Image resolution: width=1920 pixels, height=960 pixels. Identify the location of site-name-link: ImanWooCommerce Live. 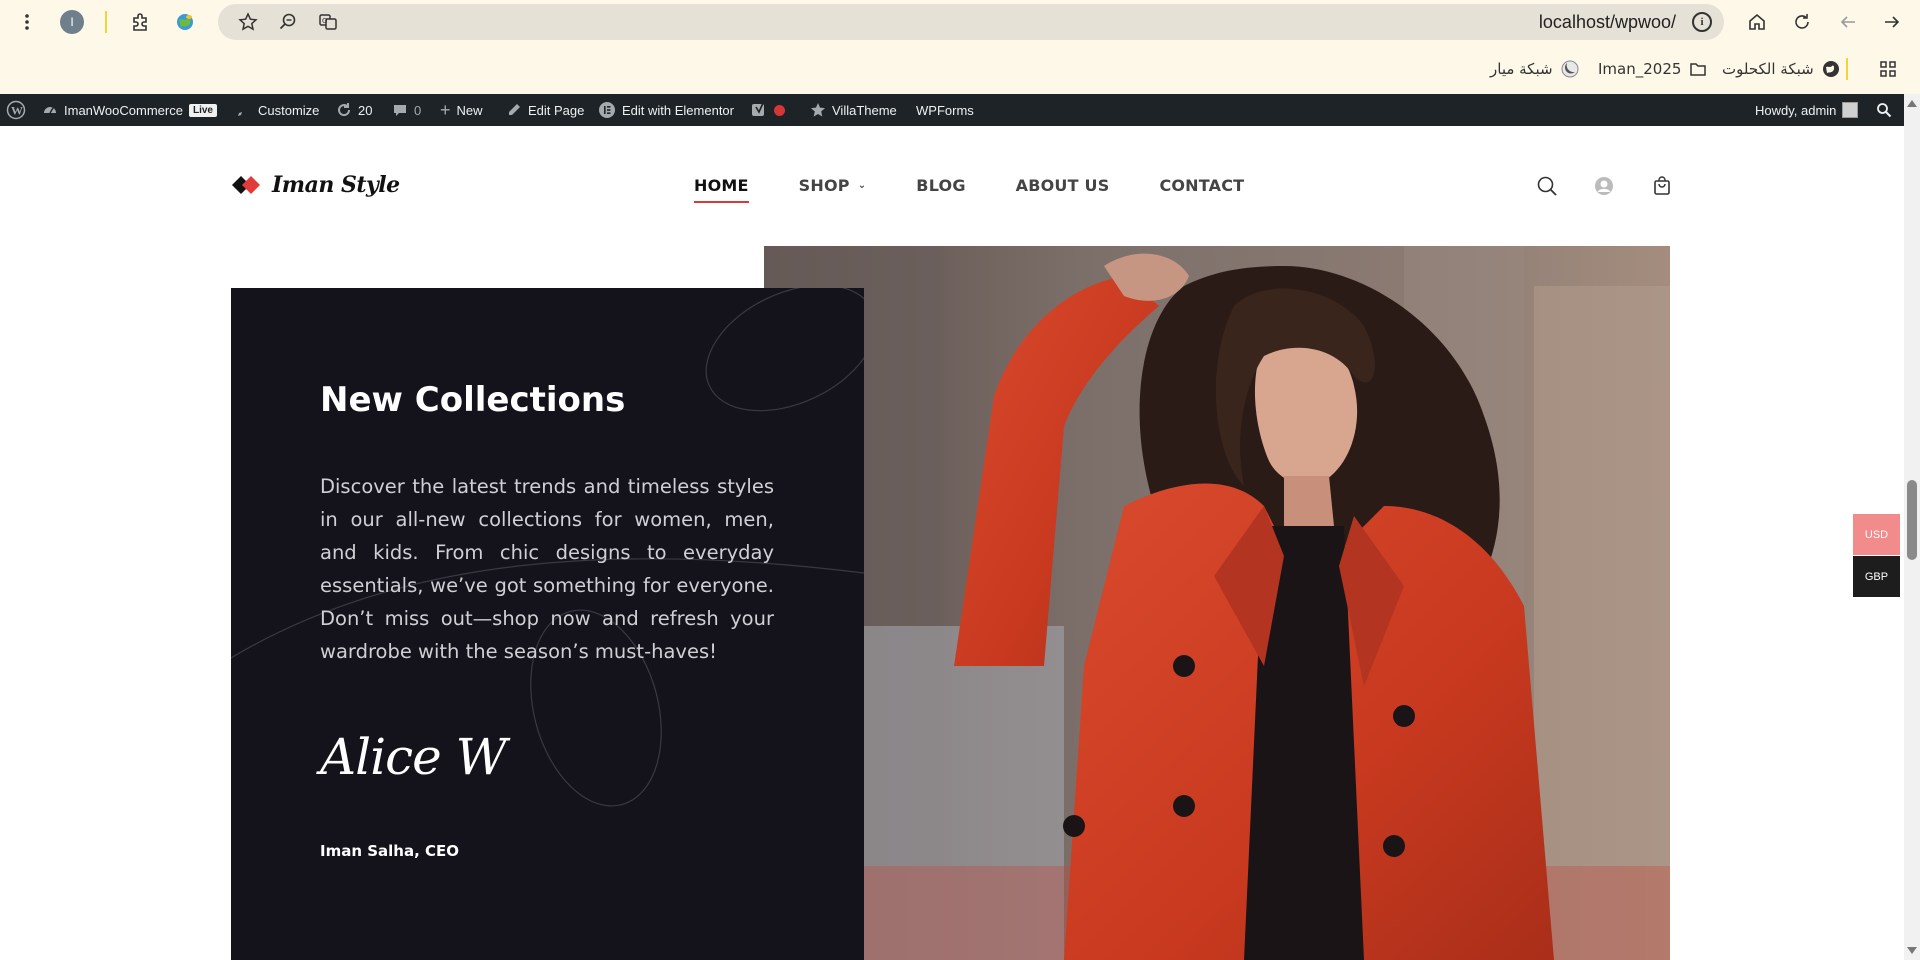
(129, 110).